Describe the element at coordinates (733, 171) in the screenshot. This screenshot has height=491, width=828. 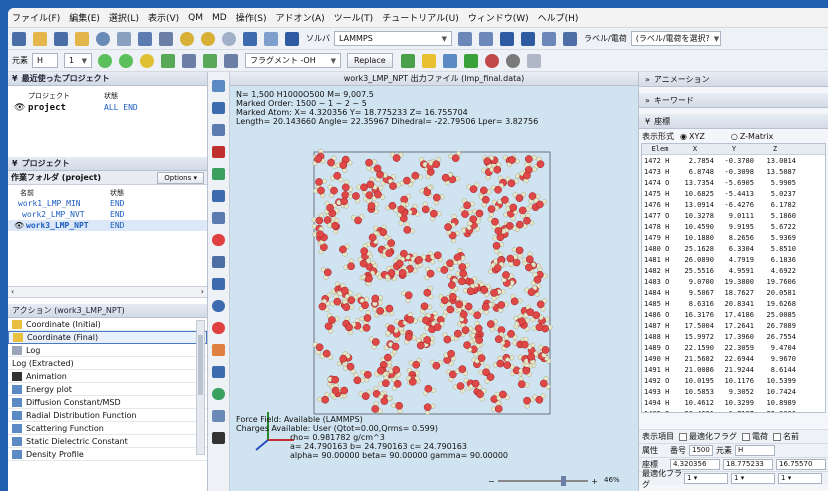
I see `table-row: 1473 H 6.8748 -0.3098 13.5087` at that location.